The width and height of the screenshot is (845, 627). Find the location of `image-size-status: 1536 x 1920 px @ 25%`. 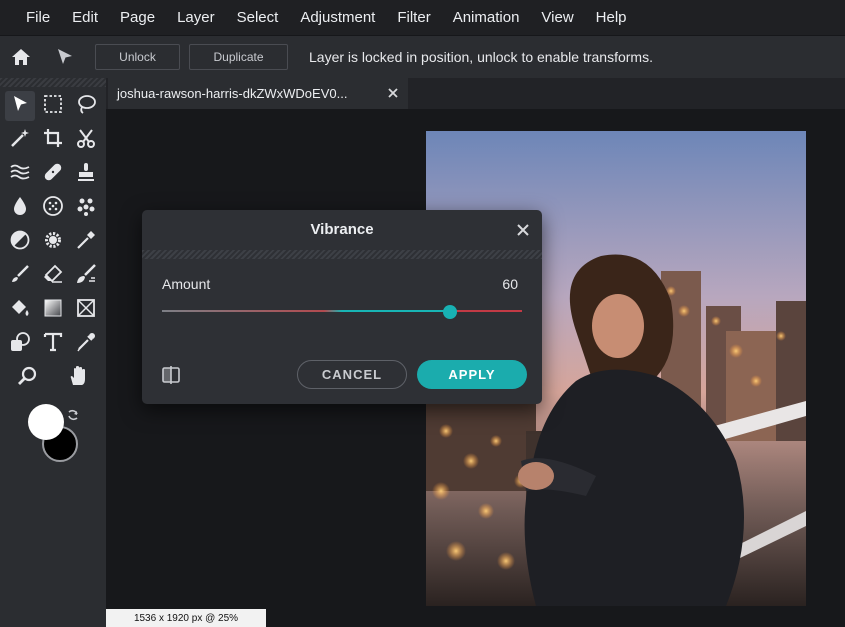

image-size-status: 1536 x 1920 px @ 25% is located at coordinates (186, 618).